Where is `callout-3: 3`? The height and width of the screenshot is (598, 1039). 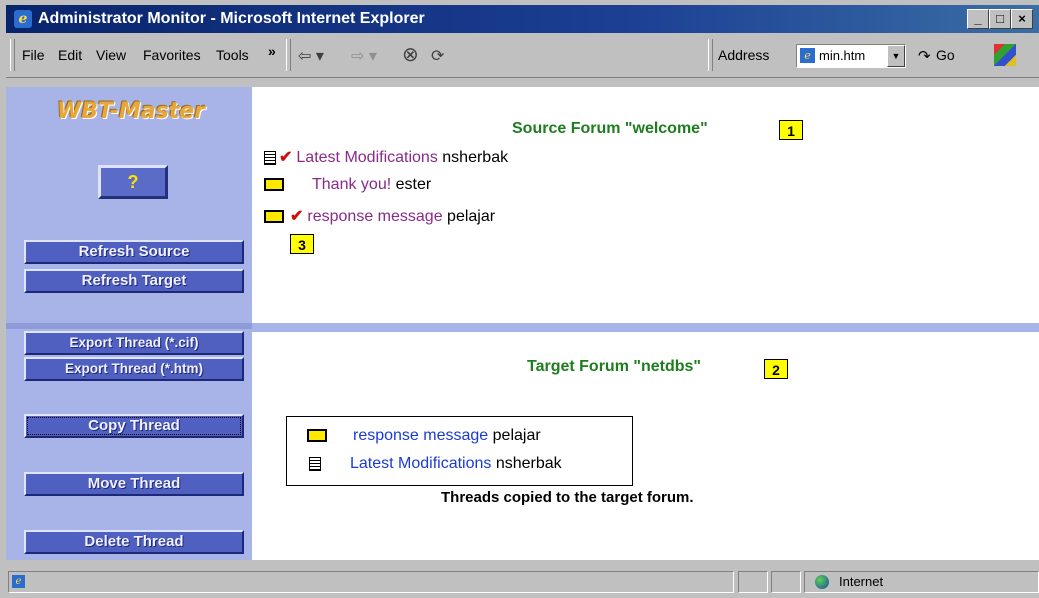
callout-3: 3 is located at coordinates (302, 244).